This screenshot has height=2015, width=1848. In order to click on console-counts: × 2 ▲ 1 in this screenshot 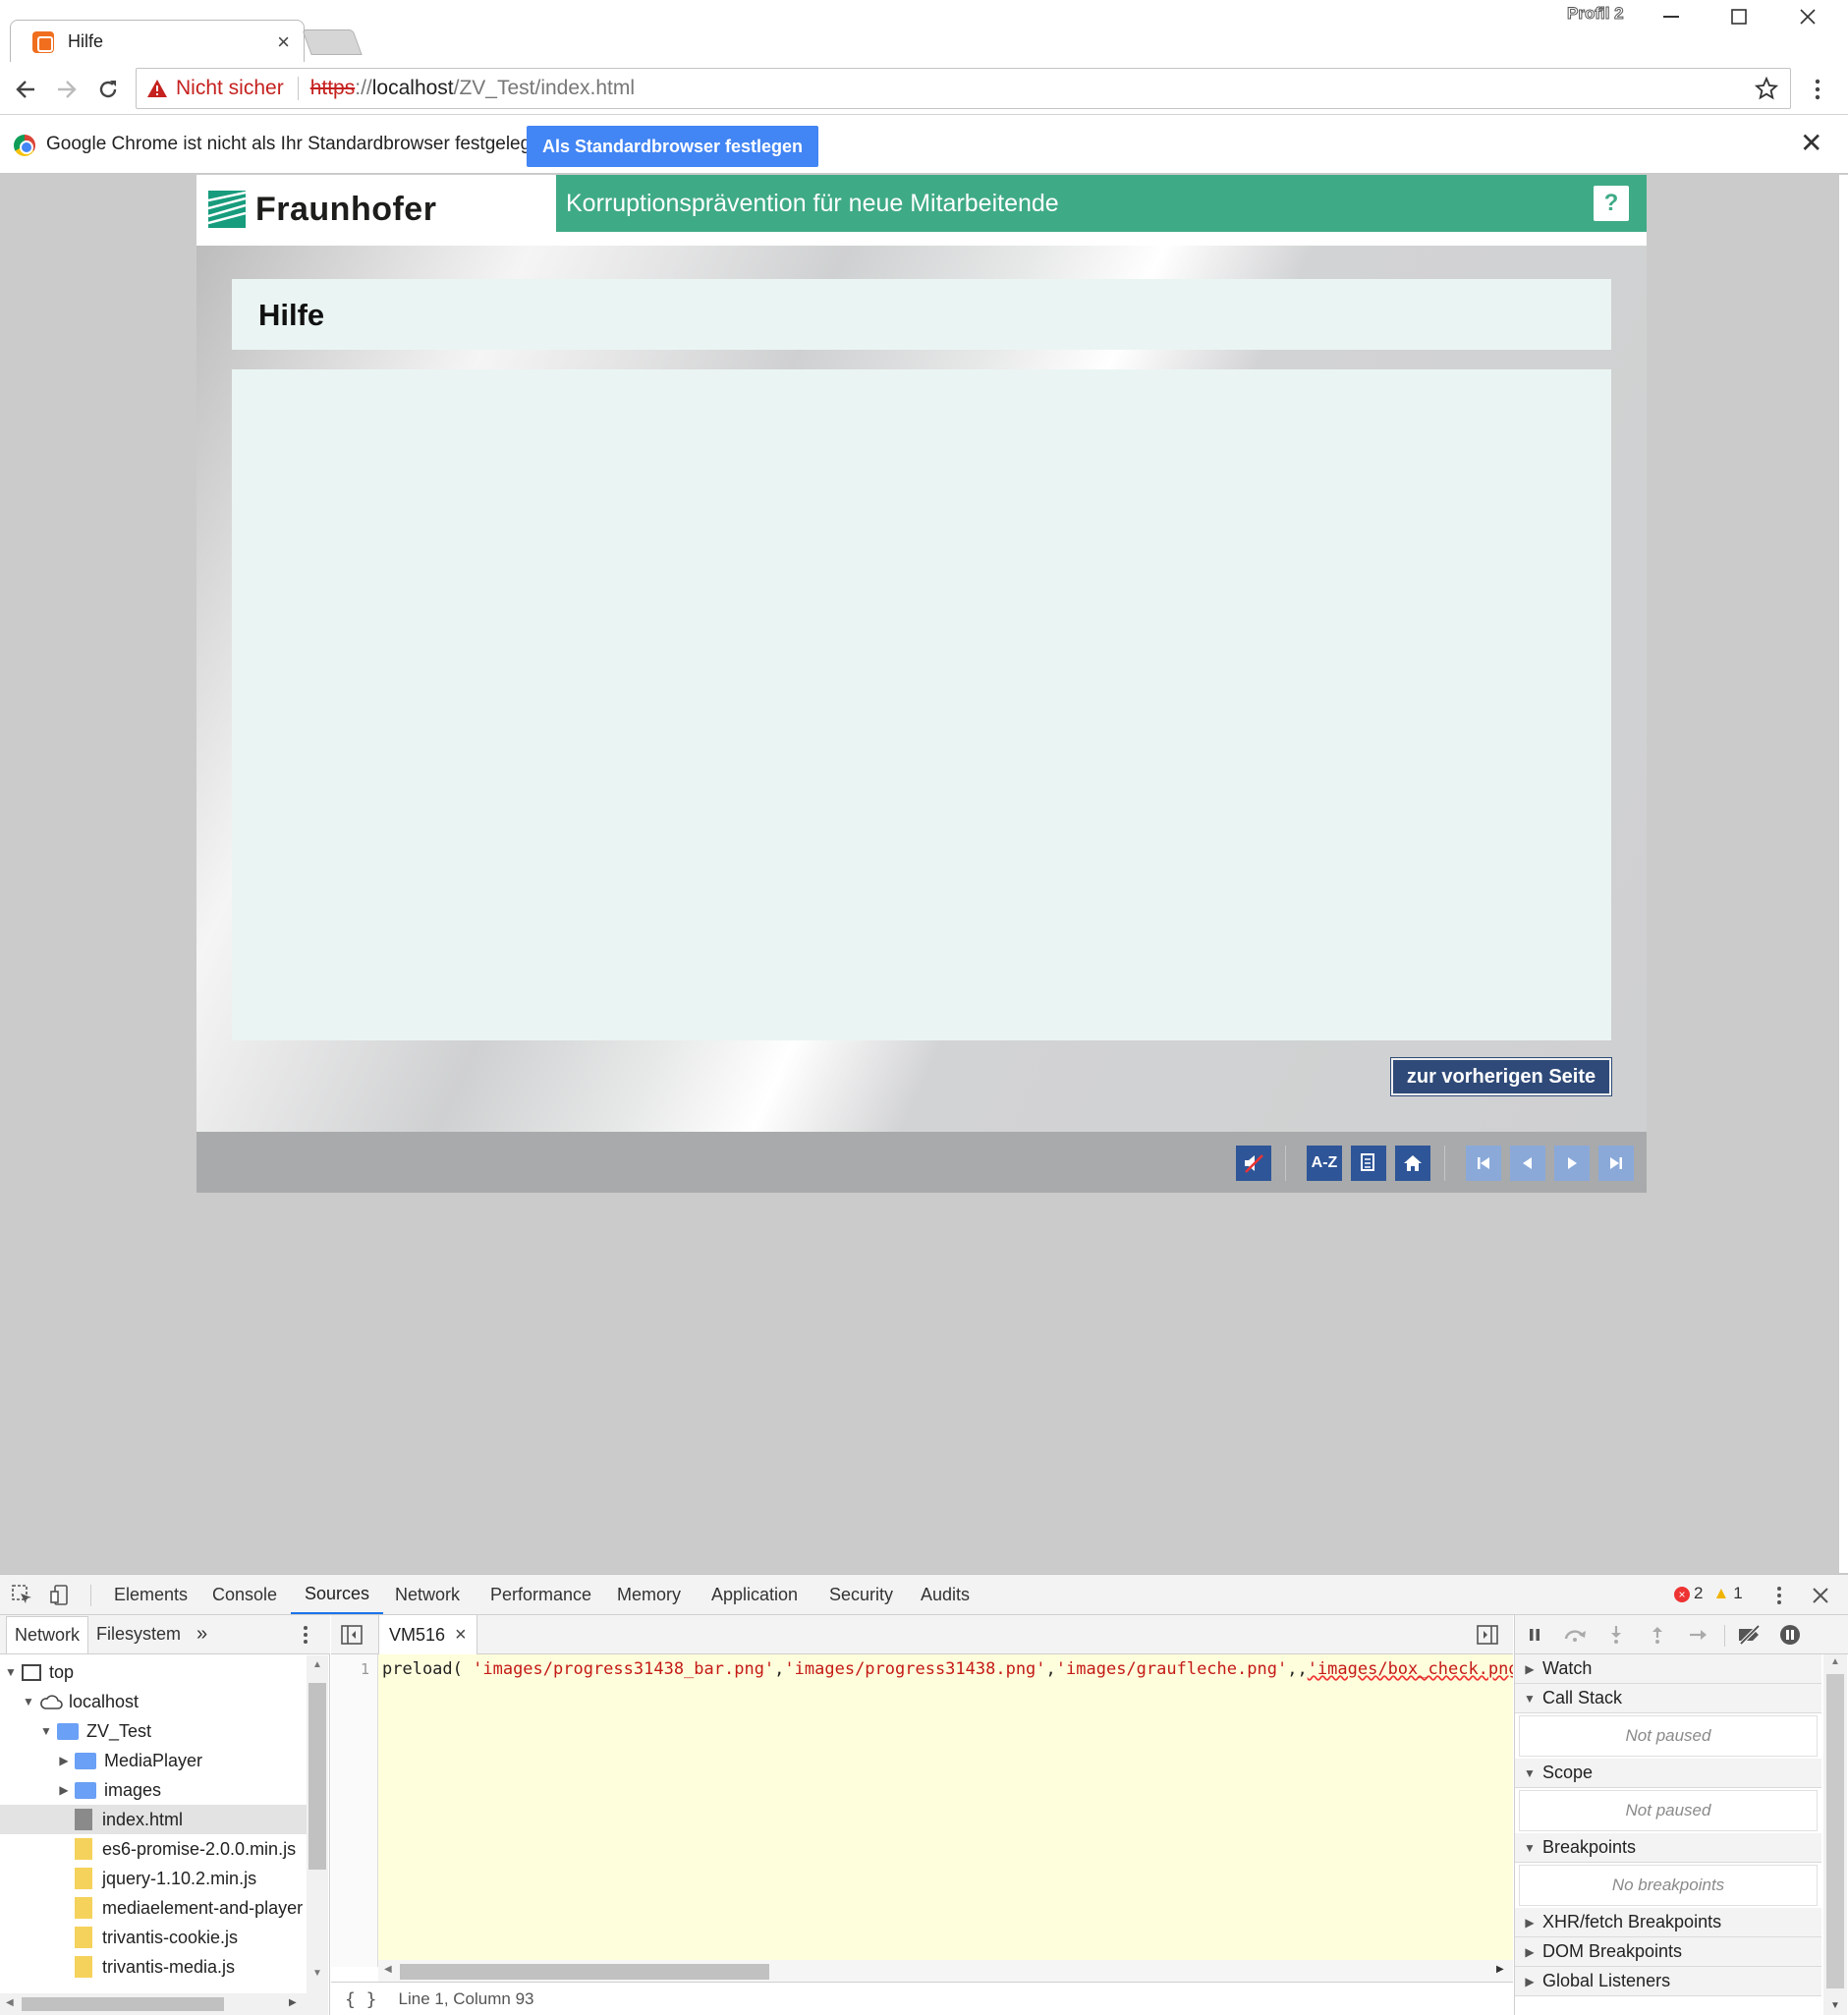, I will do `click(1708, 1593)`.